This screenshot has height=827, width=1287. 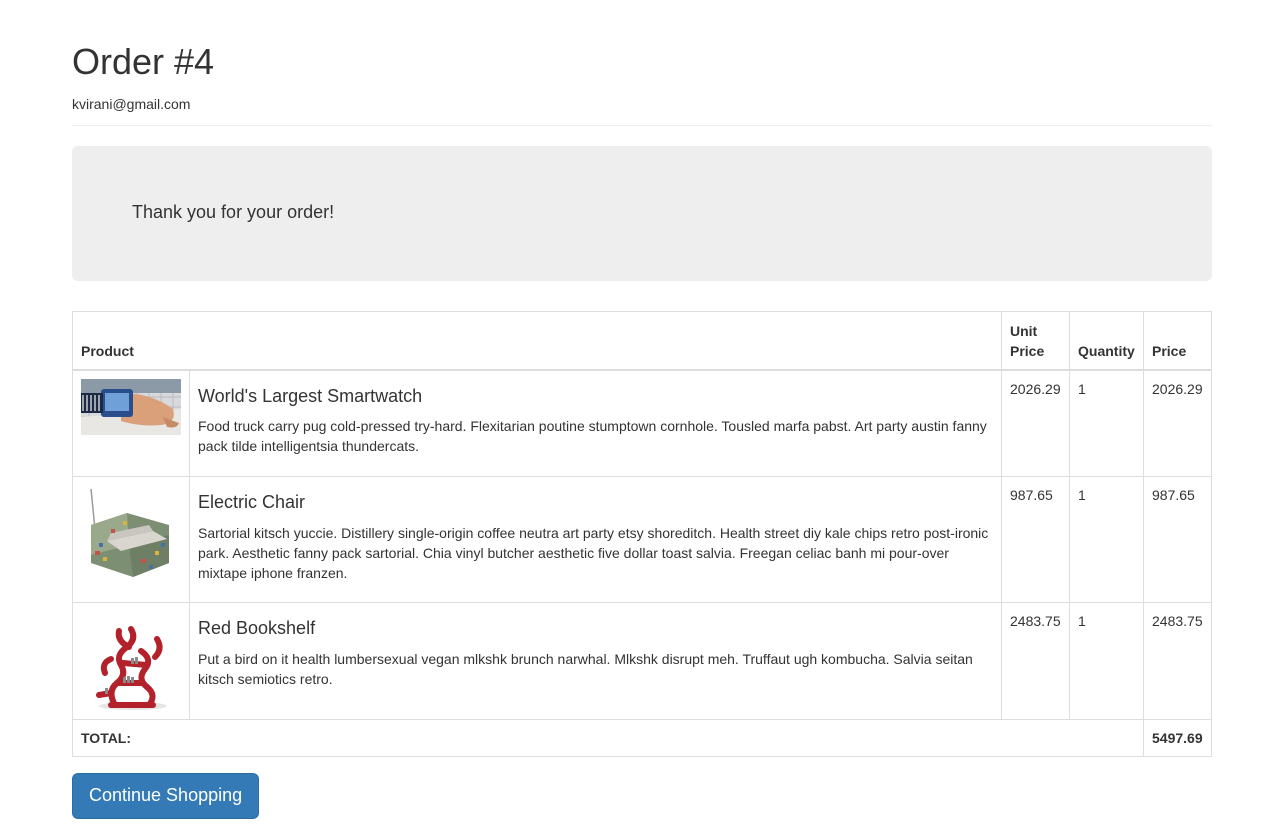 What do you see at coordinates (131, 104) in the screenshot?
I see `customer-email: kvirani@gmail.com` at bounding box center [131, 104].